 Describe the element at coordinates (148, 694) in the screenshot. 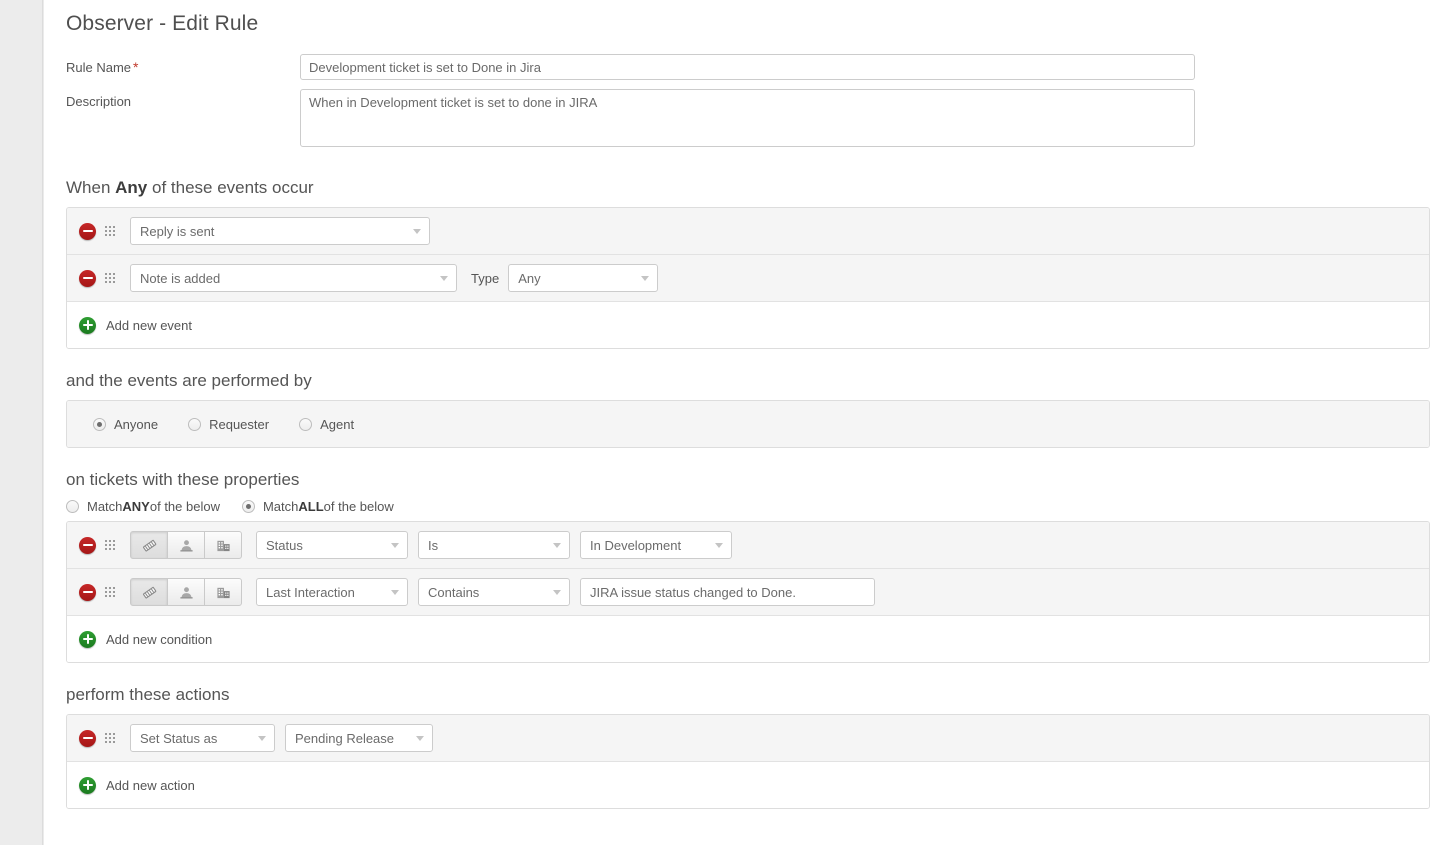

I see `actions-heading: perform these actions` at that location.